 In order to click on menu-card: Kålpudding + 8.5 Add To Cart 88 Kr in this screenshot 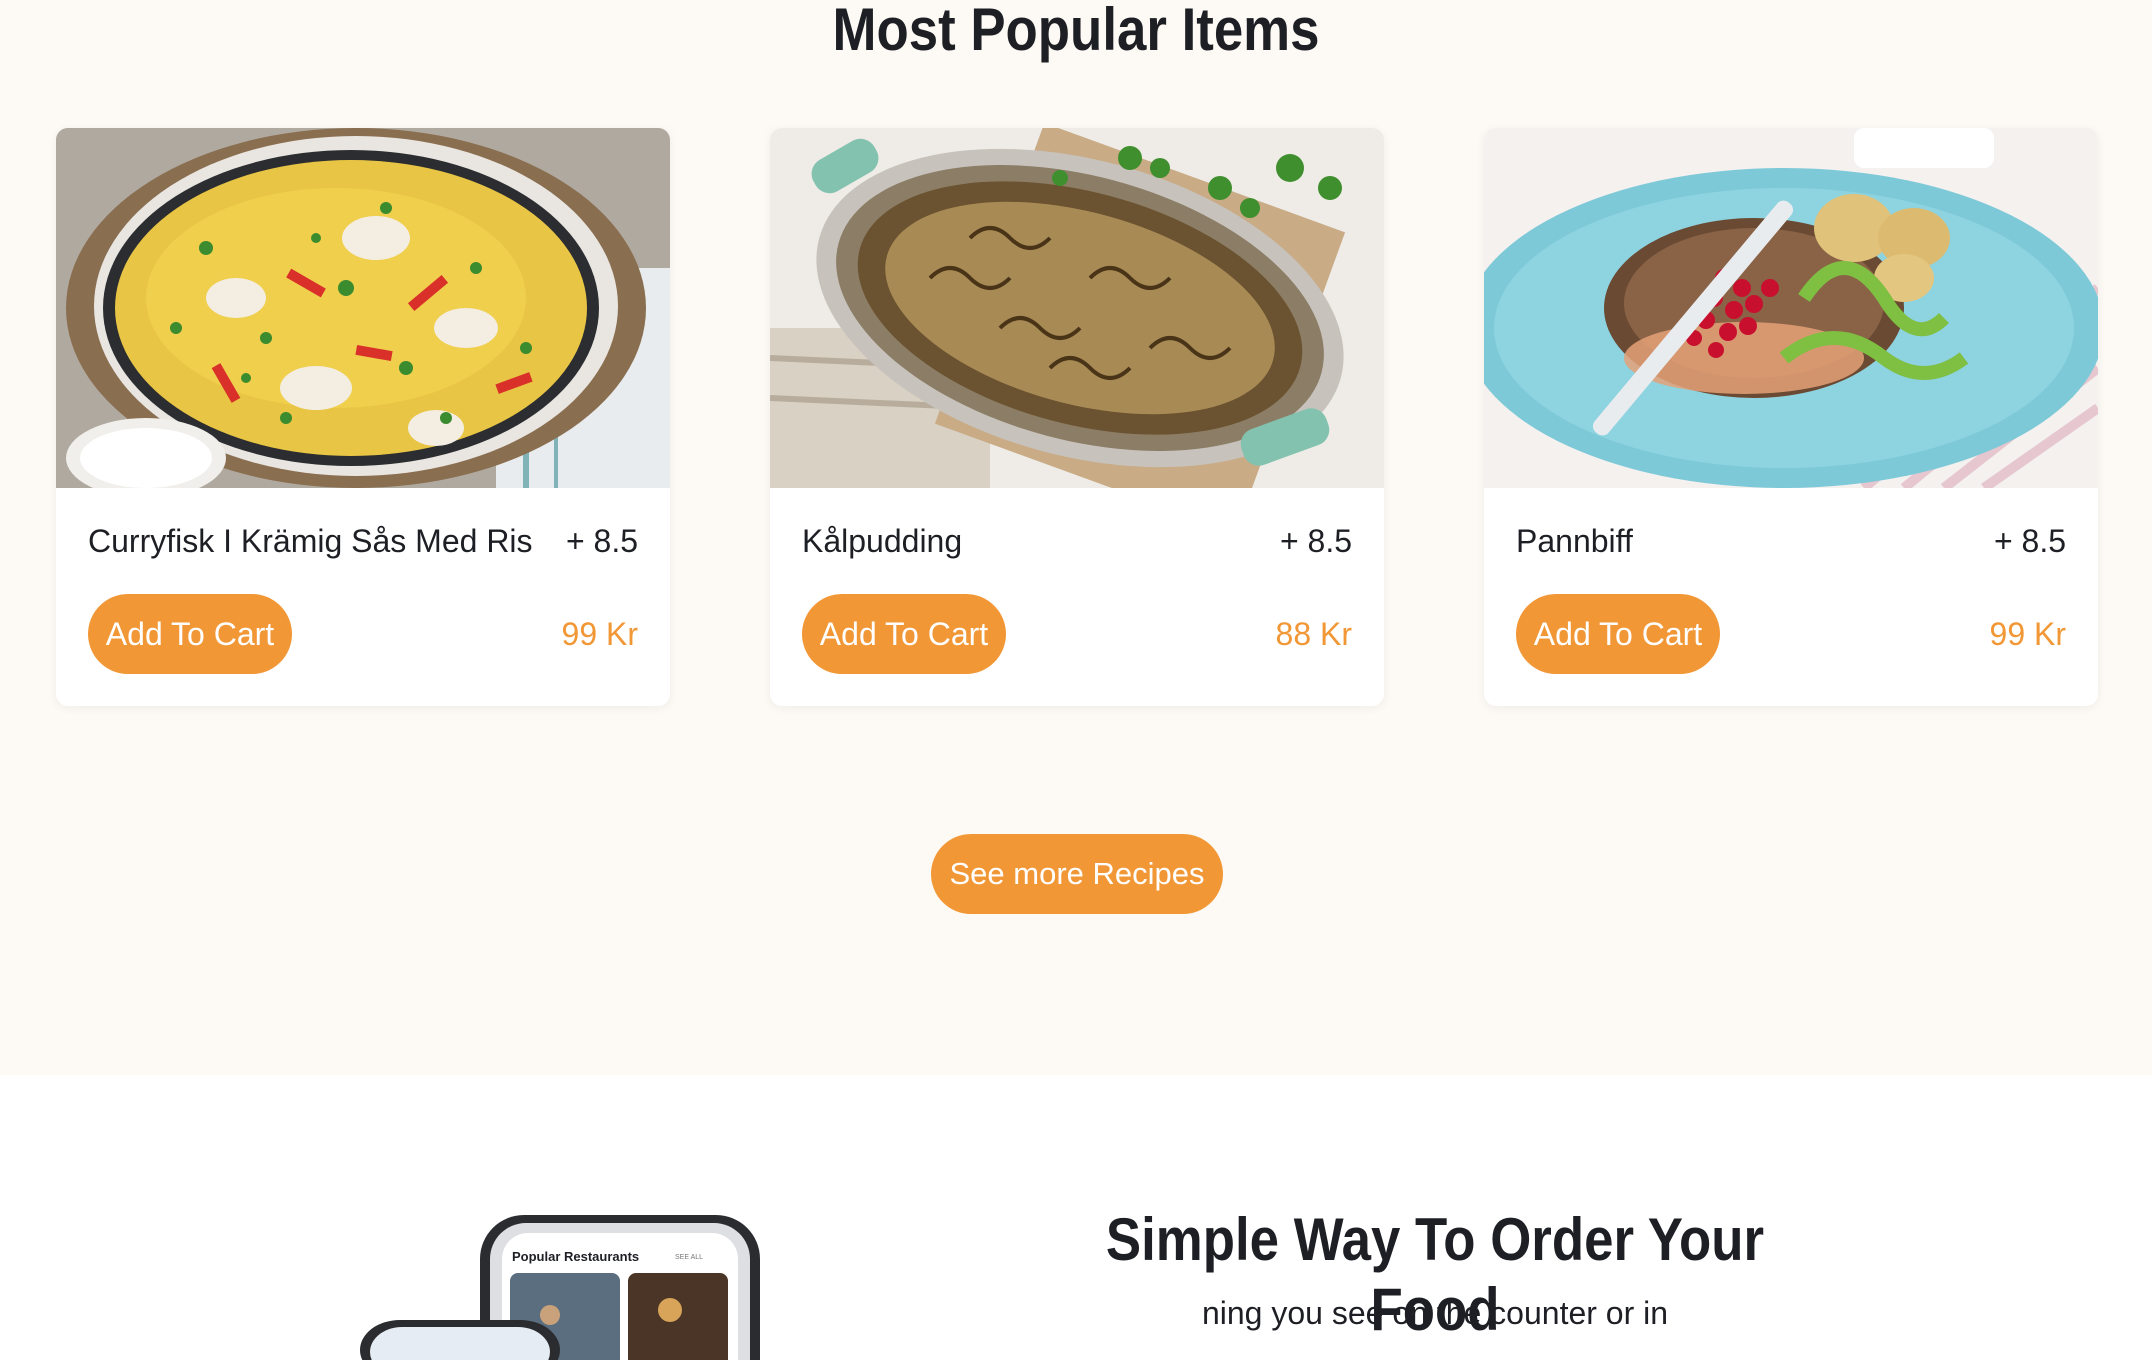, I will do `click(1077, 417)`.